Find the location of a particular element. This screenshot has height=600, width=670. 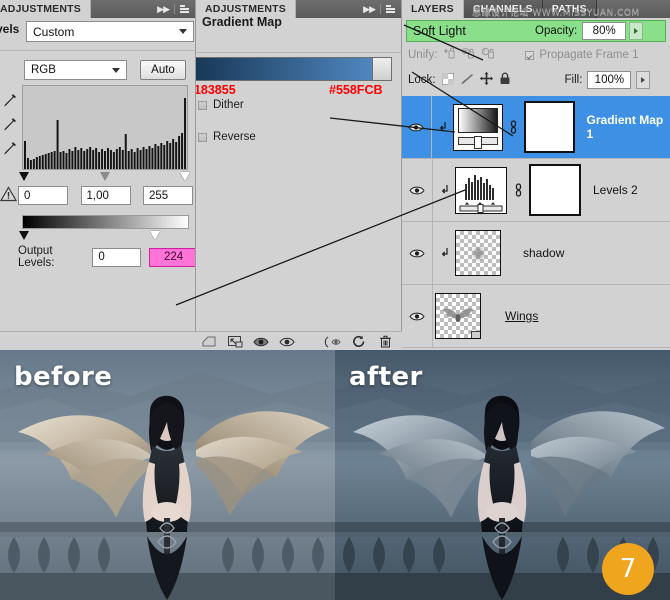

levels-output-row: Output Levels: 0 224 is located at coordinates (106, 257).